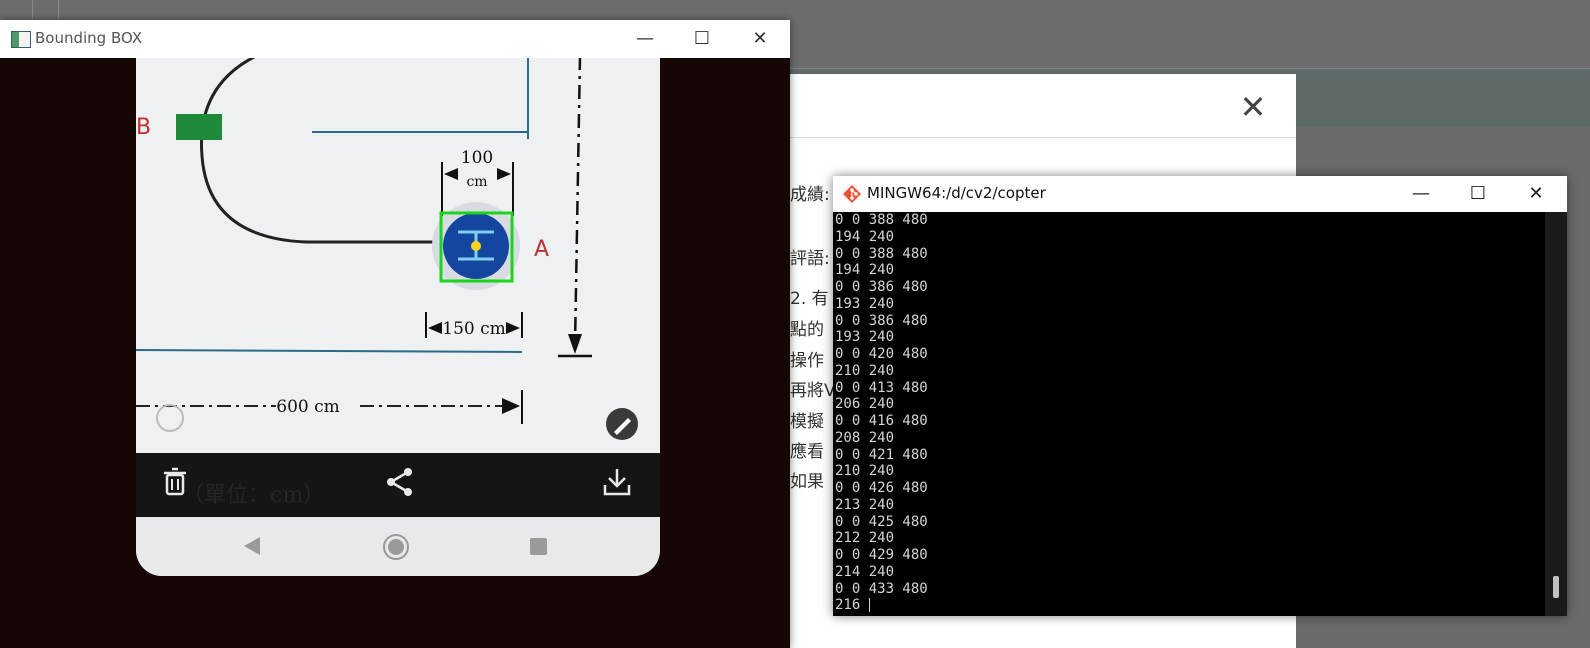  Describe the element at coordinates (143, 127) in the screenshot. I see `point-b-label: B` at that location.